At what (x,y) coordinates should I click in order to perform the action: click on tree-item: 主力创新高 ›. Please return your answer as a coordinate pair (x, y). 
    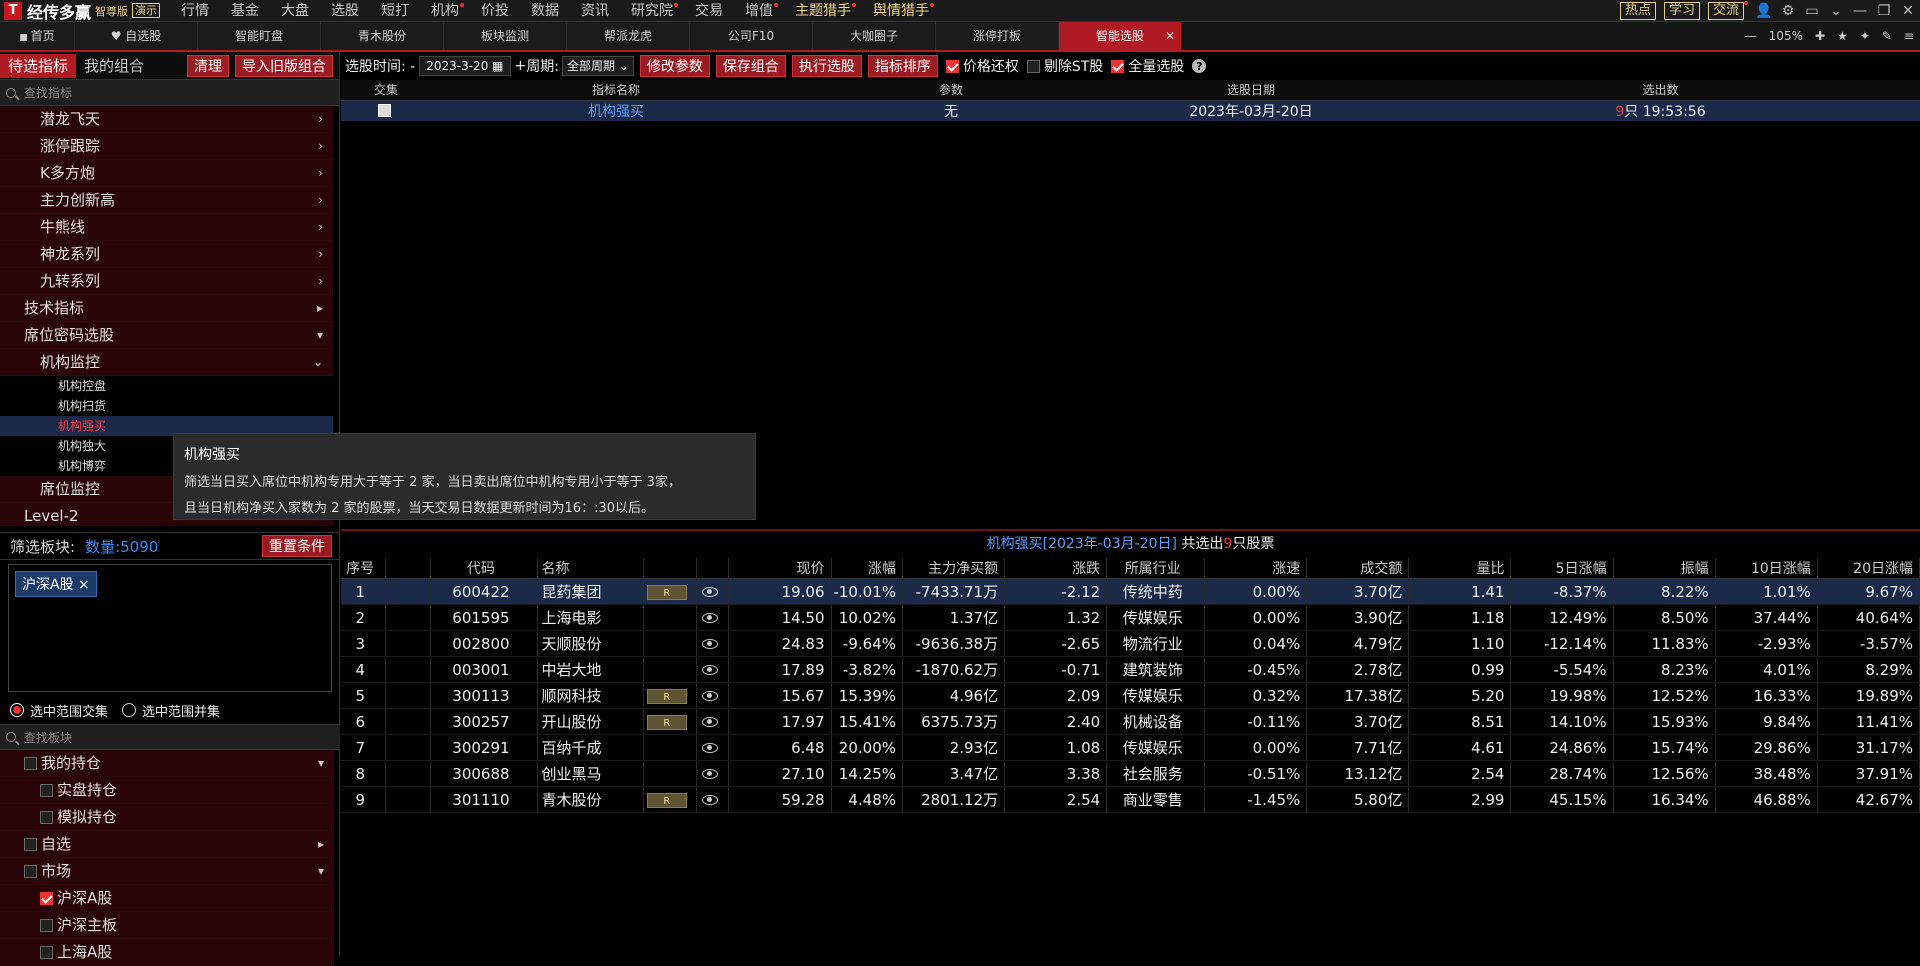
    Looking at the image, I should click on (166, 200).